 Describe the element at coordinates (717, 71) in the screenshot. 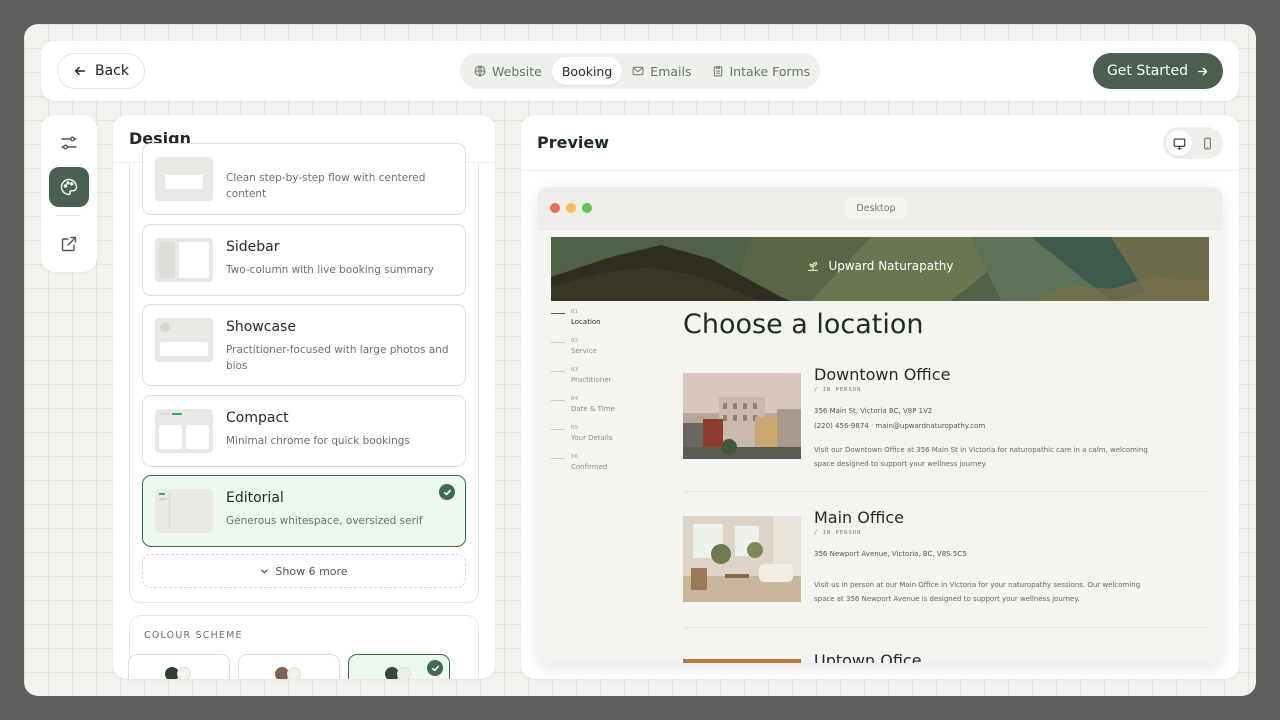

I see `clipboard-icon` at that location.